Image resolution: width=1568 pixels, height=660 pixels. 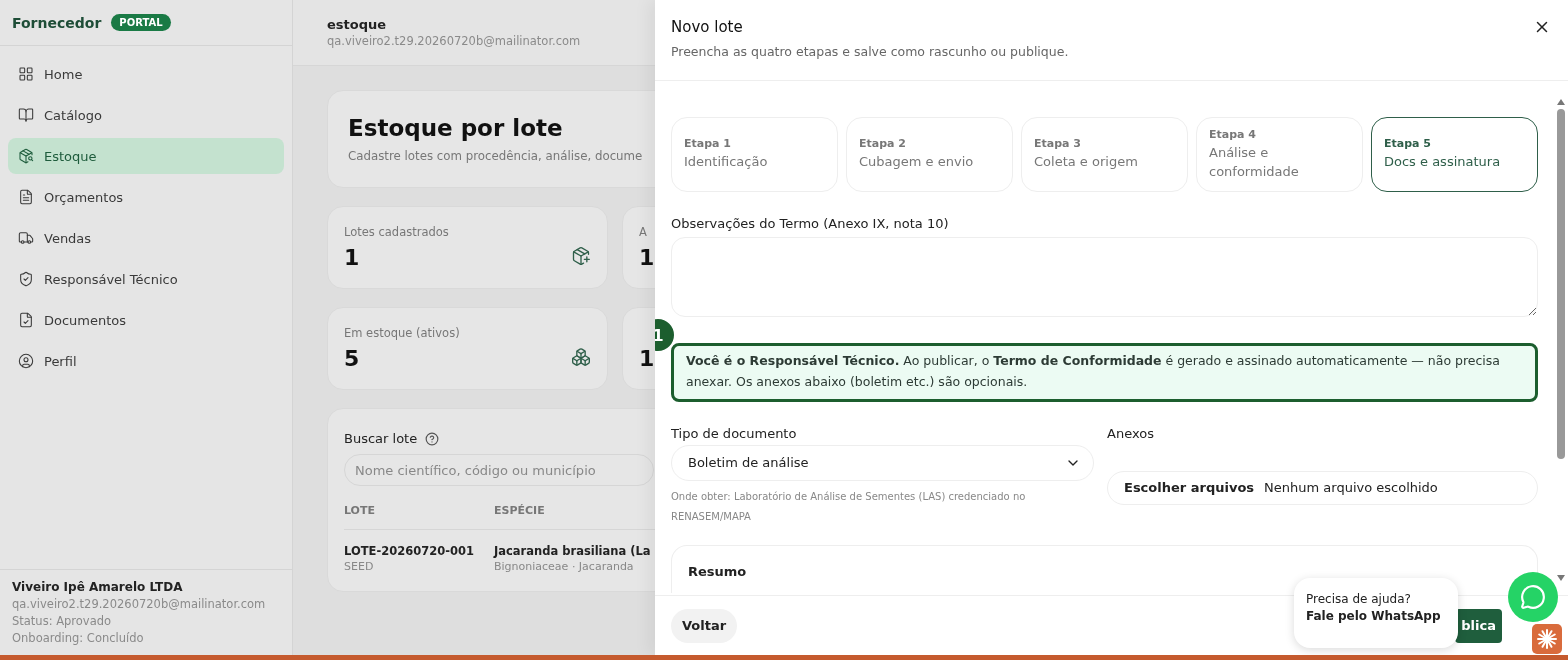 I want to click on step-number: Etapa 1, so click(x=708, y=144).